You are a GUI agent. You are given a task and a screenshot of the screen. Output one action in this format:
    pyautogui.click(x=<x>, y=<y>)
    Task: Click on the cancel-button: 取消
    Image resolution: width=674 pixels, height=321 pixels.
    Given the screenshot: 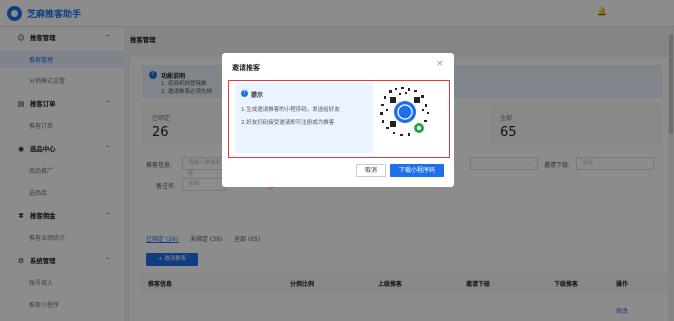 What is the action you would take?
    pyautogui.click(x=371, y=170)
    